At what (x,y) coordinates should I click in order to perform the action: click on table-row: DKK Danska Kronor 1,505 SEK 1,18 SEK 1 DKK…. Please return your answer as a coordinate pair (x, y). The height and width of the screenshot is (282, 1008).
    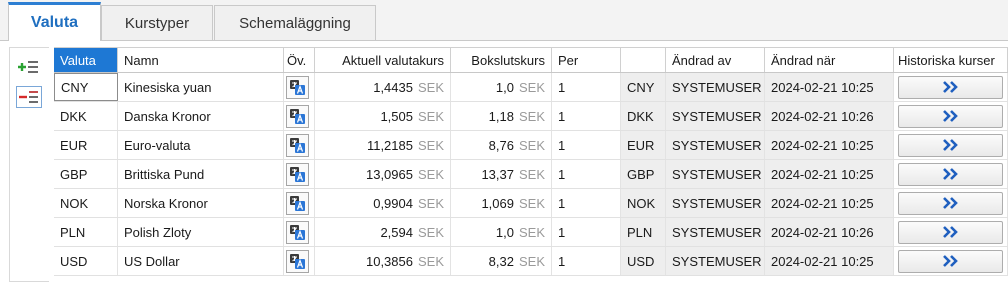
    Looking at the image, I should click on (531, 116).